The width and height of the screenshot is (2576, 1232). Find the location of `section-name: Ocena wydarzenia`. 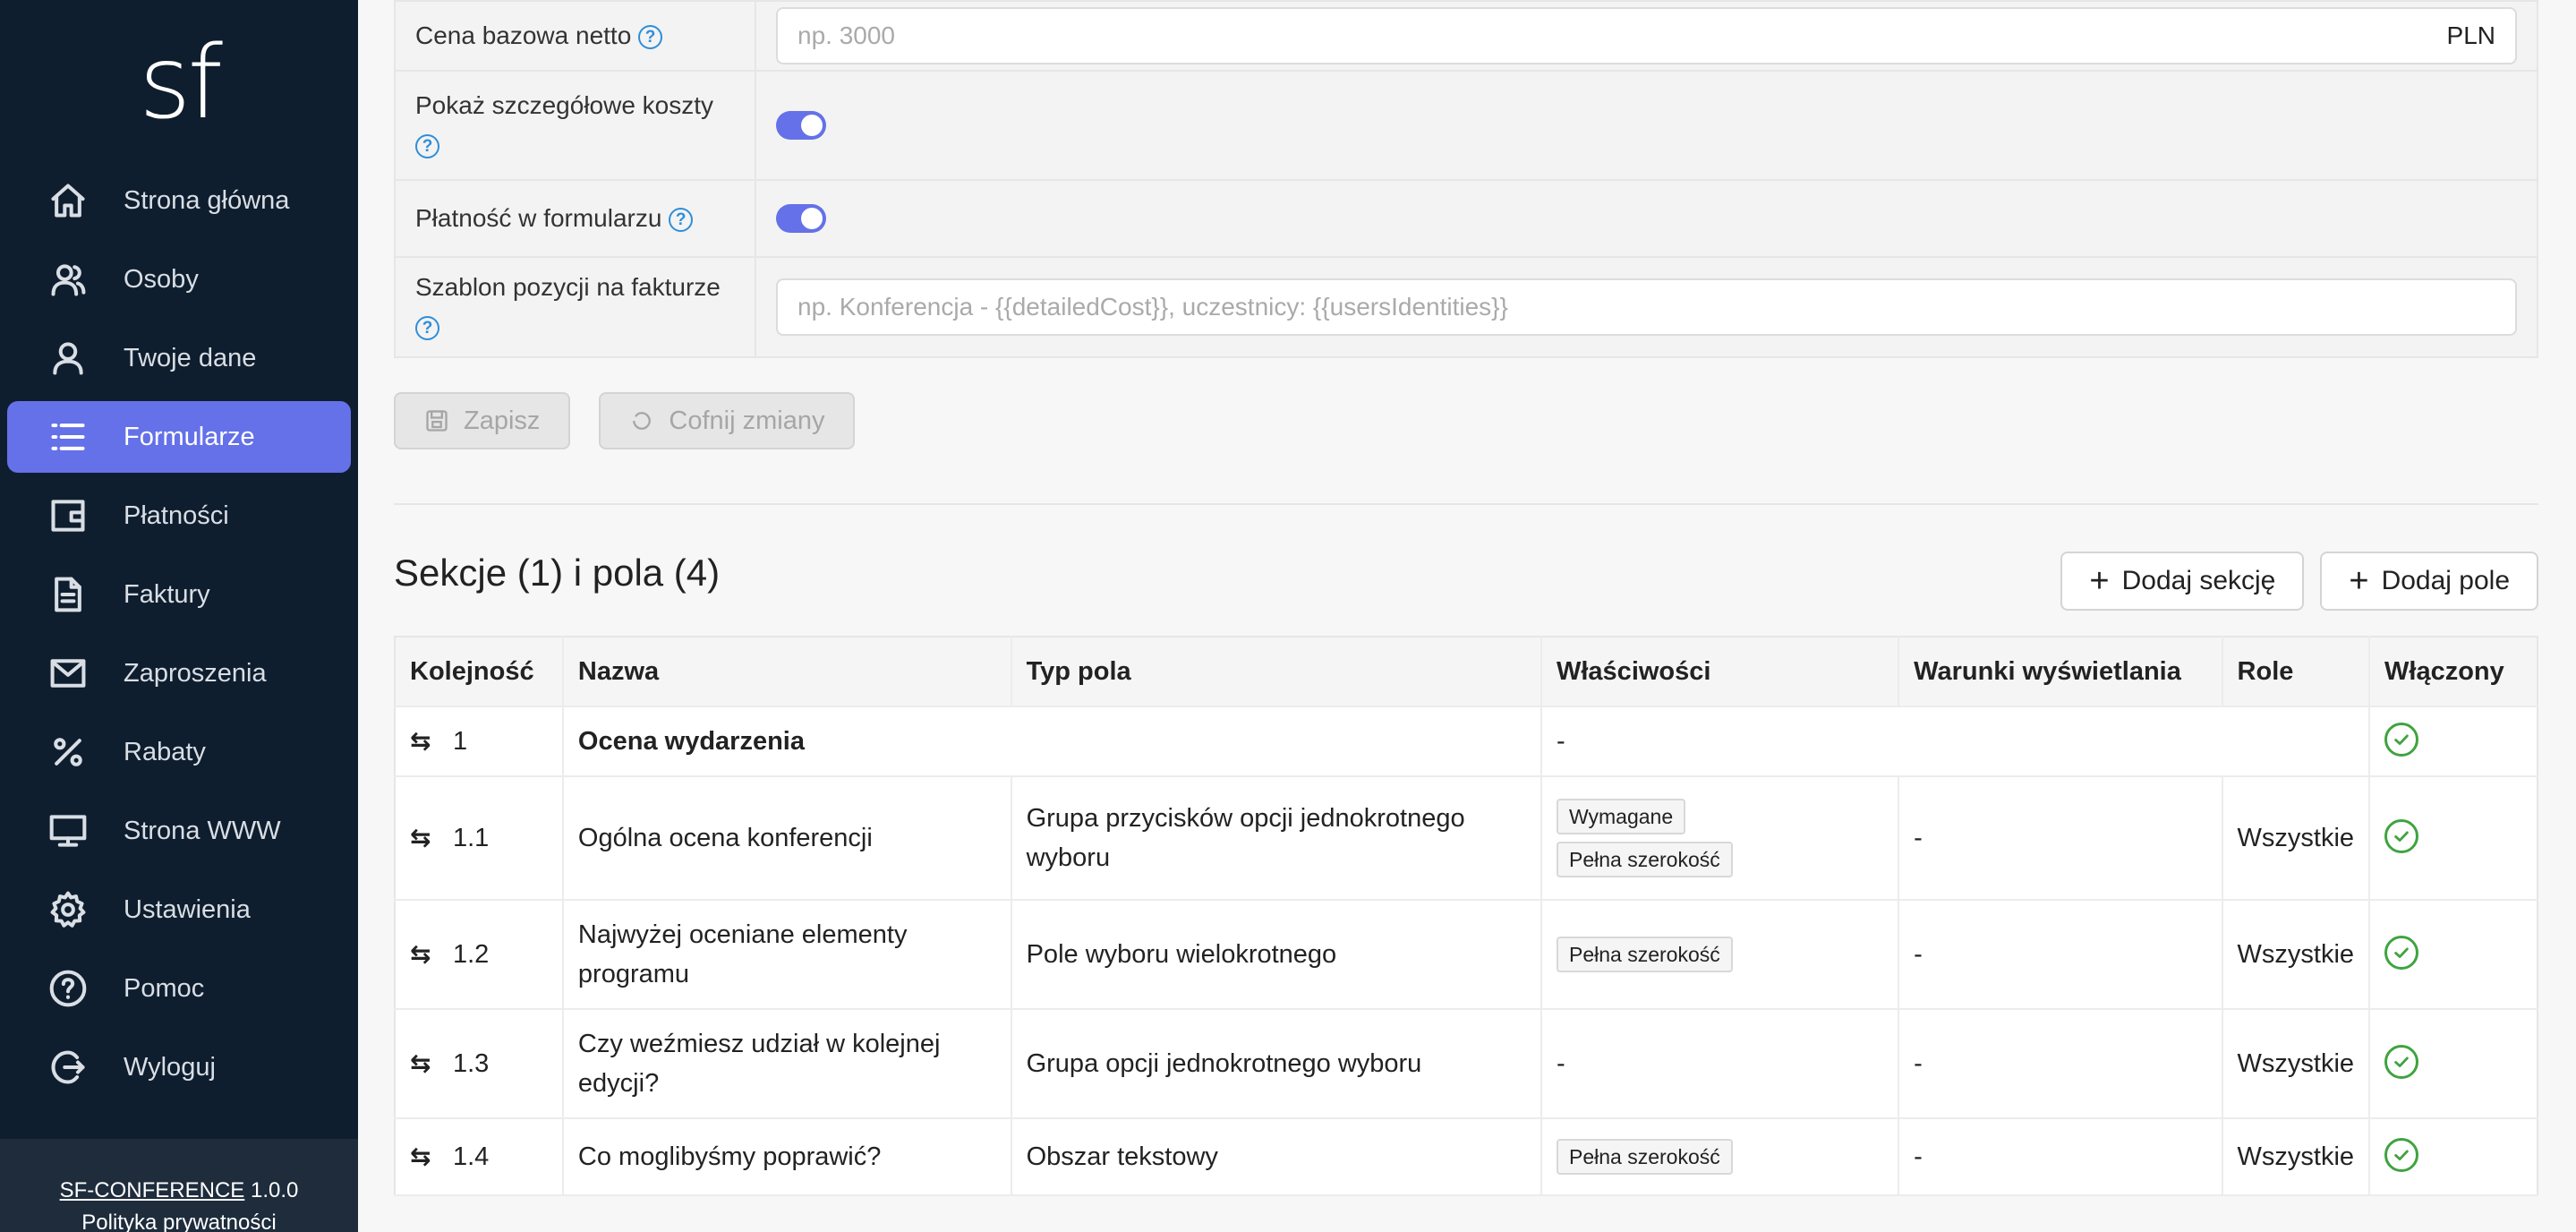

section-name: Ocena wydarzenia is located at coordinates (1052, 741).